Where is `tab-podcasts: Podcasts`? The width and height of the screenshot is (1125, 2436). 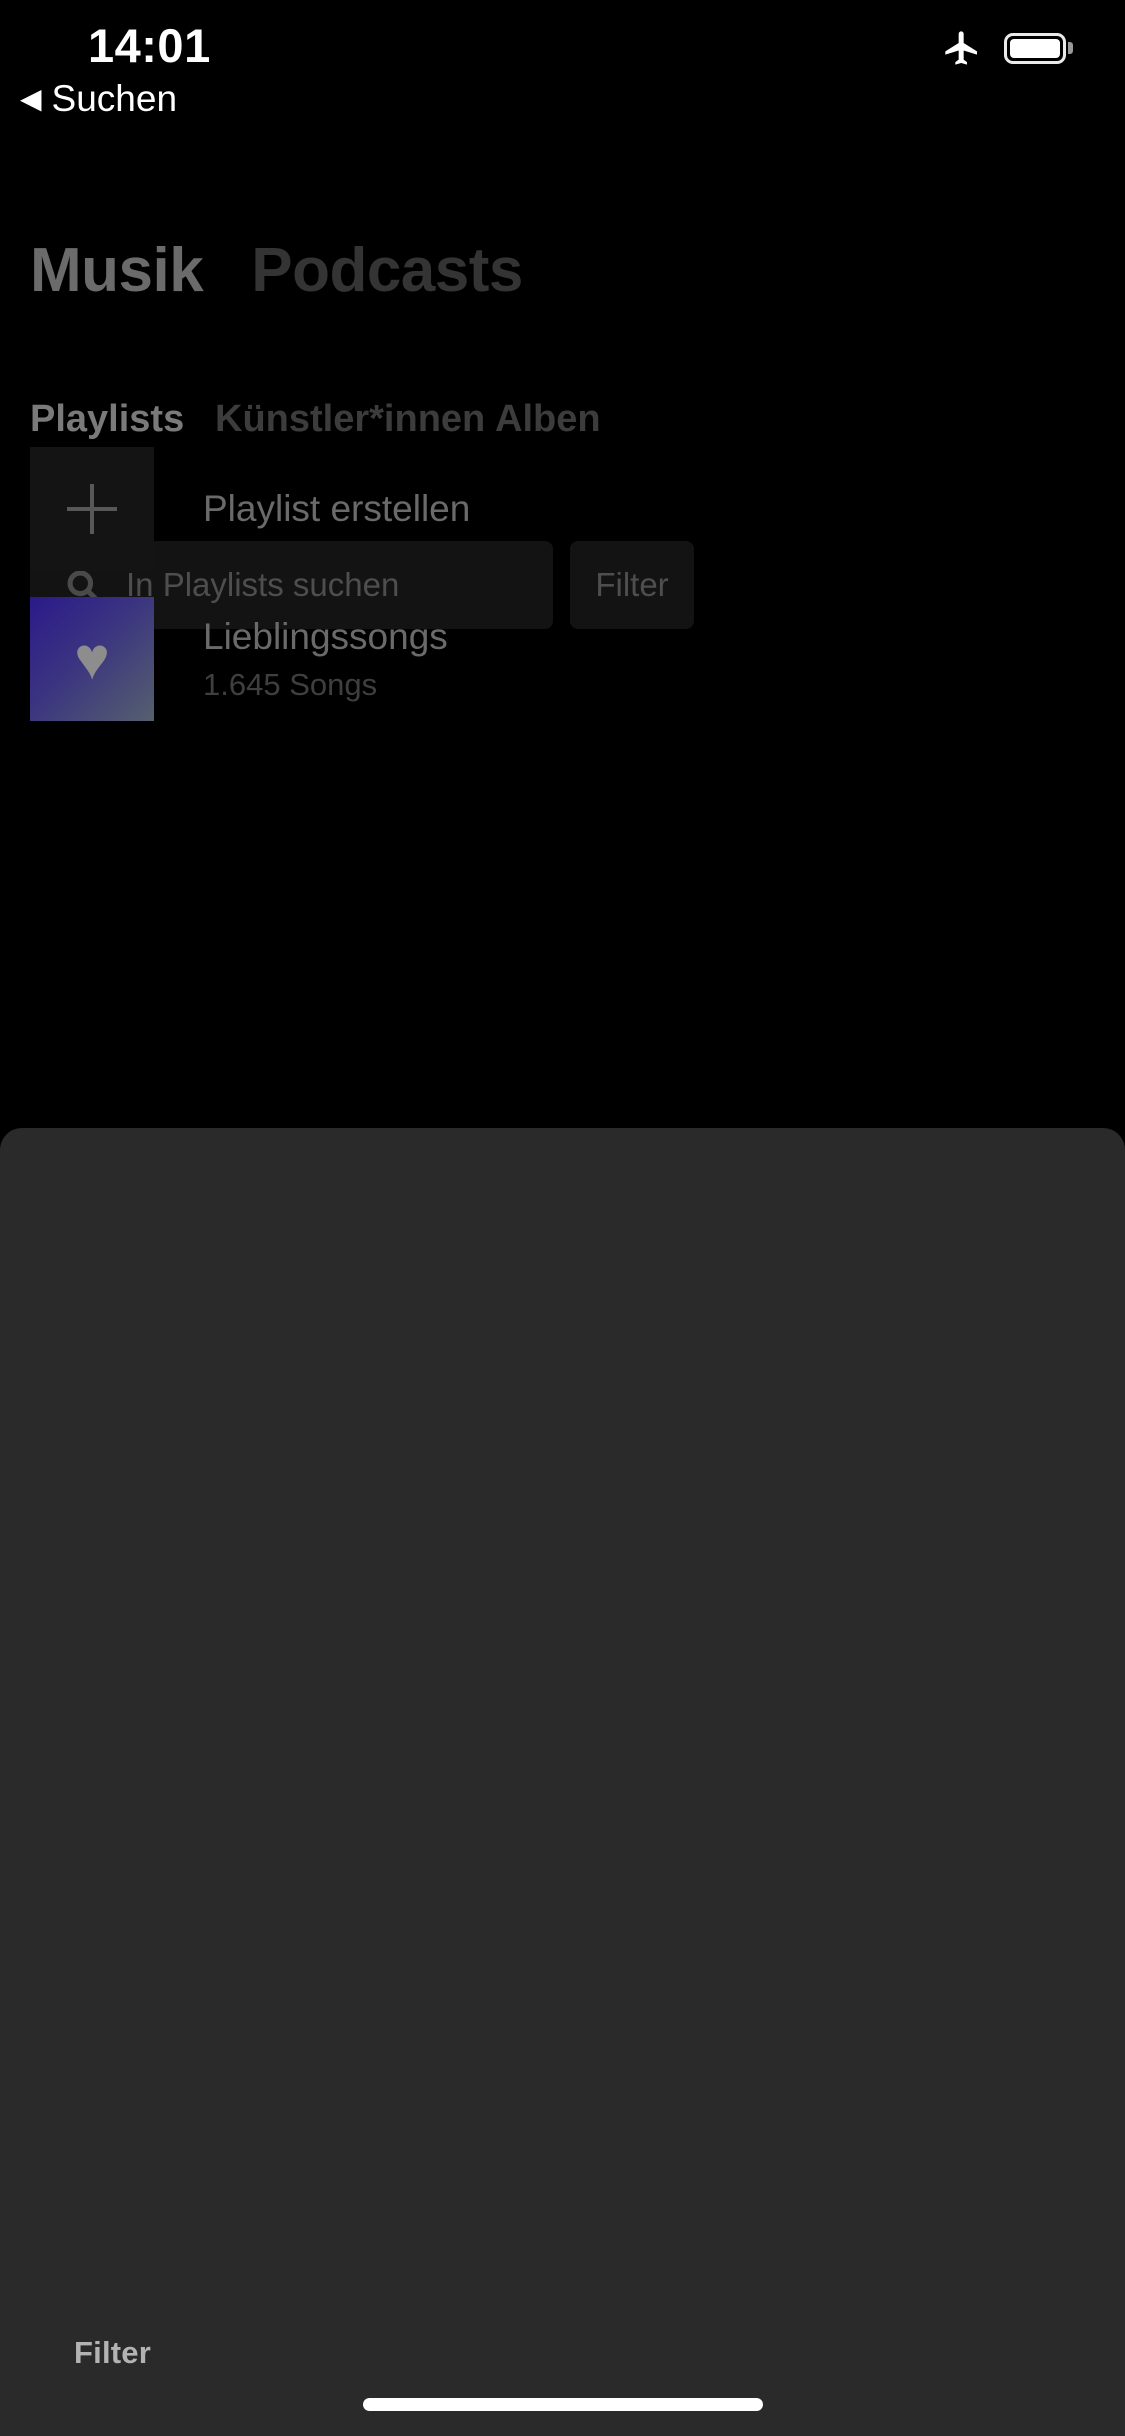
tab-podcasts: Podcasts is located at coordinates (387, 270).